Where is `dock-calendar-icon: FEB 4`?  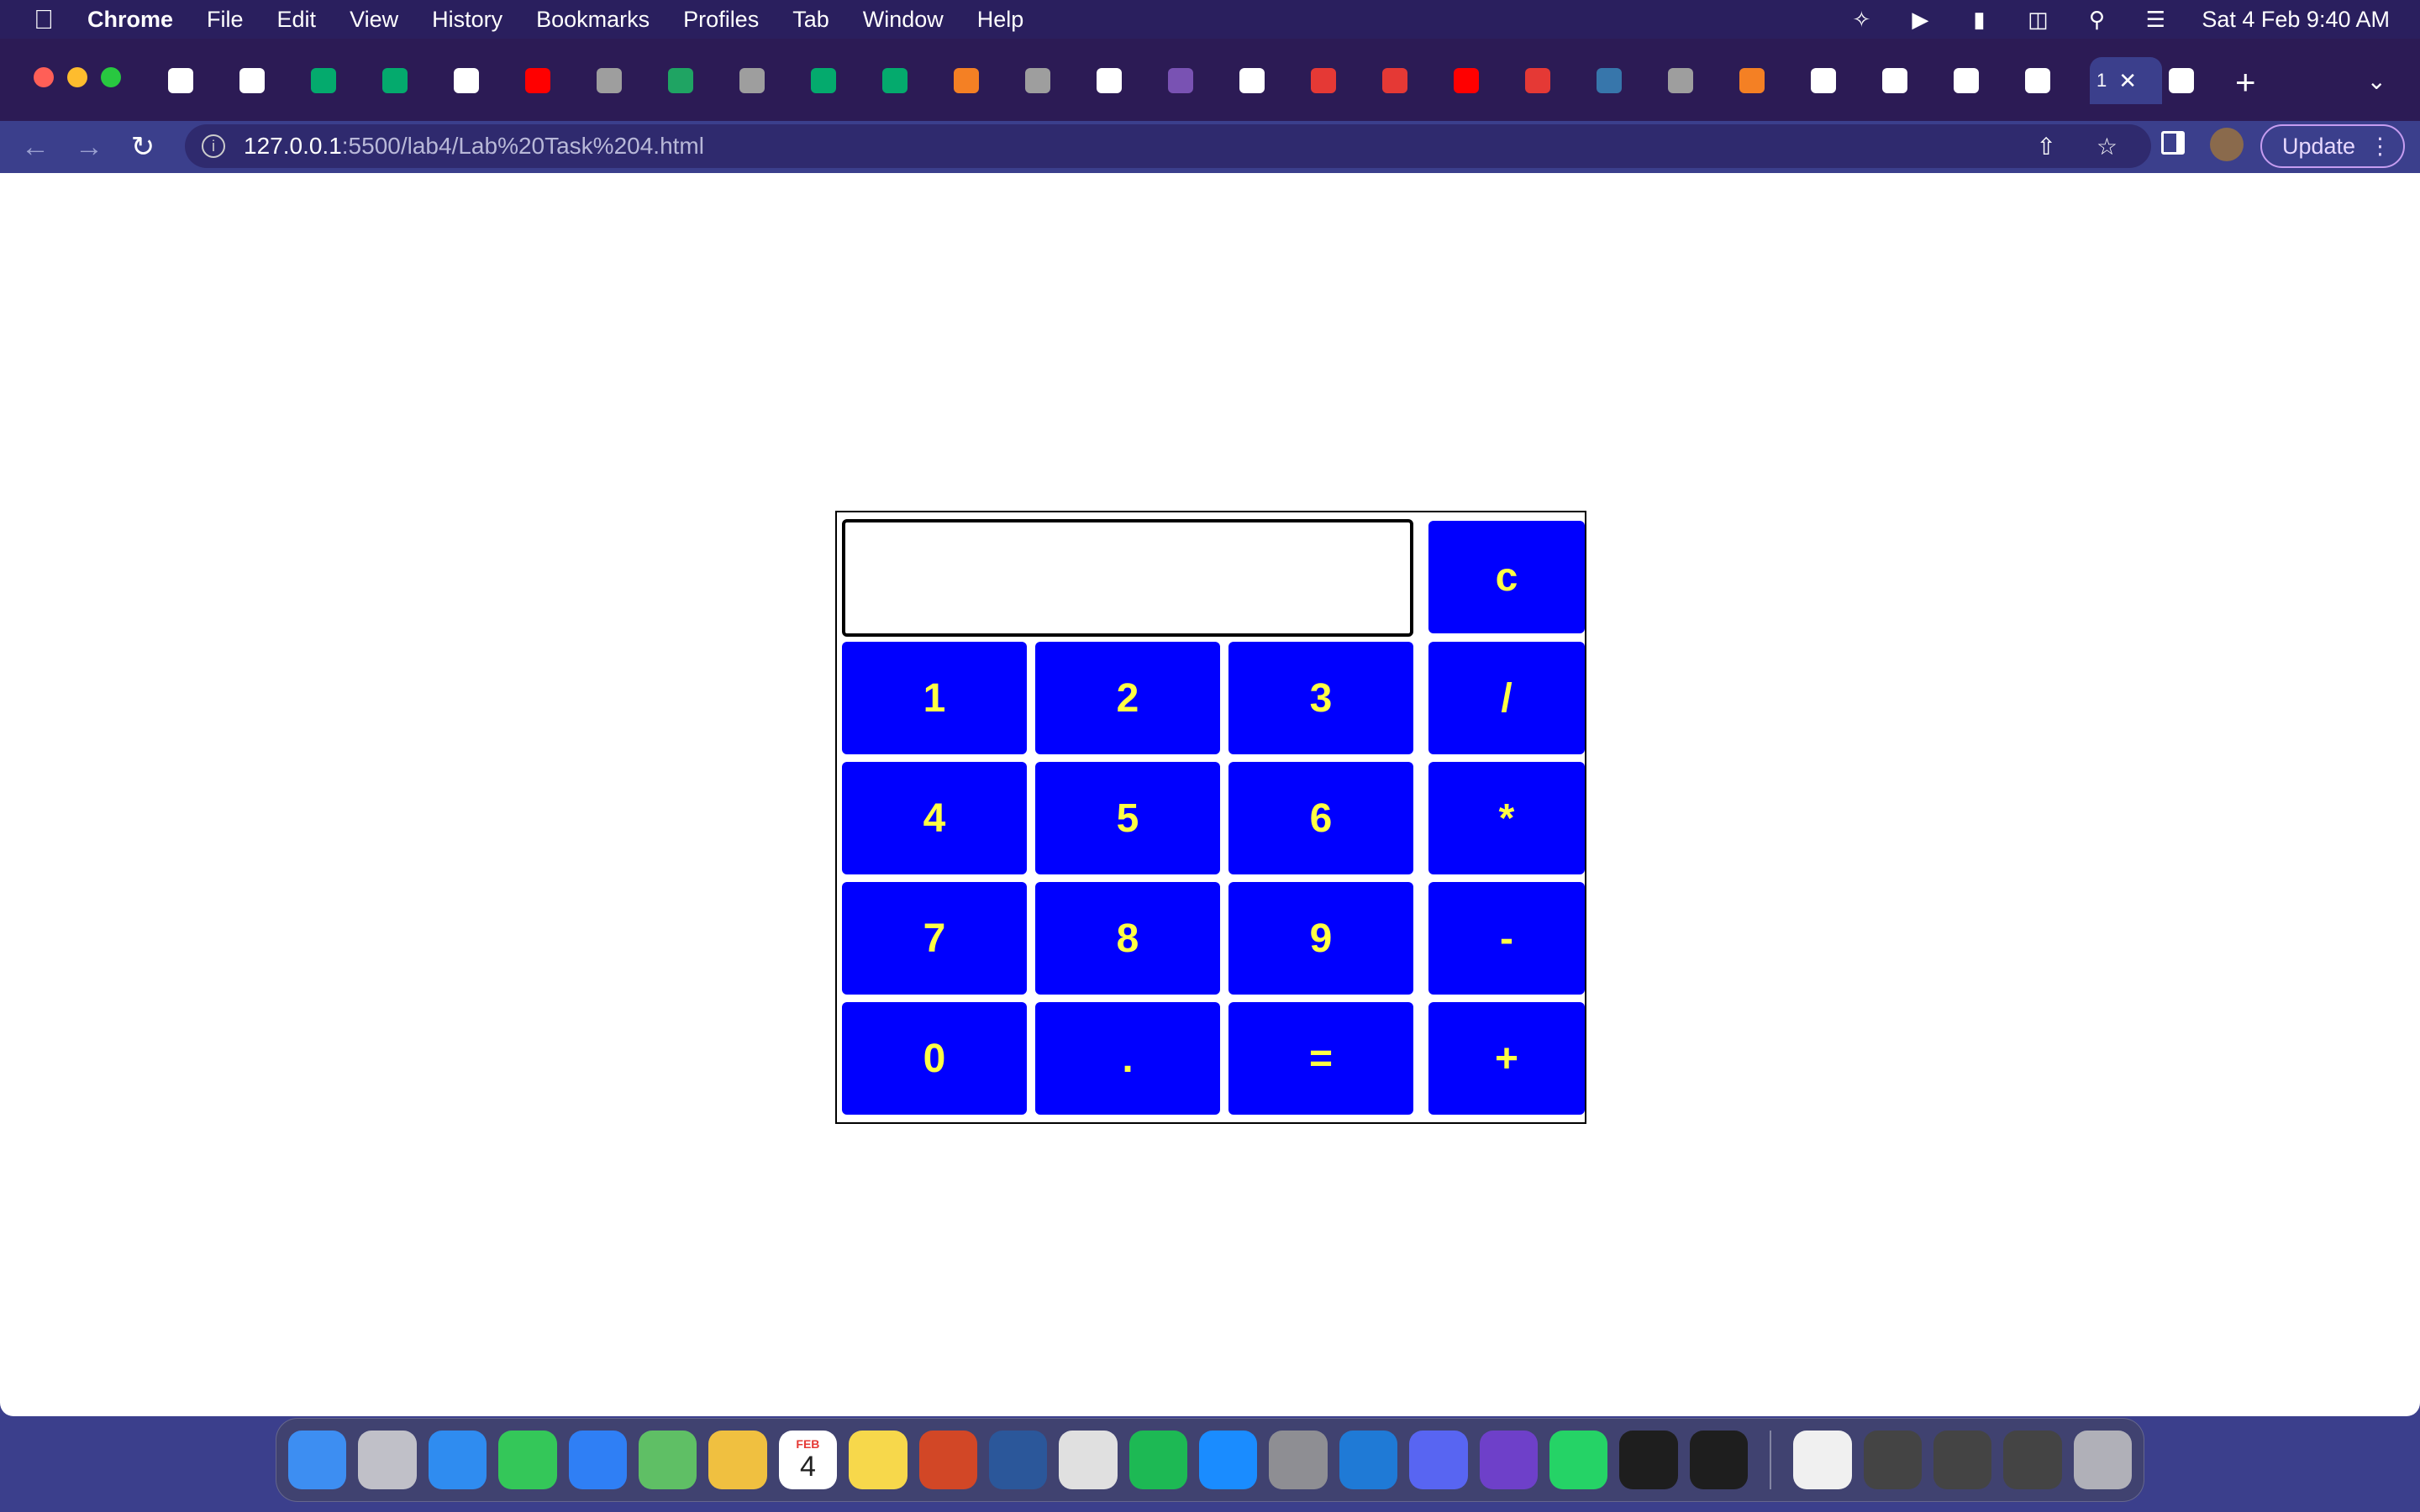
dock-calendar-icon: FEB 4 is located at coordinates (808, 1460).